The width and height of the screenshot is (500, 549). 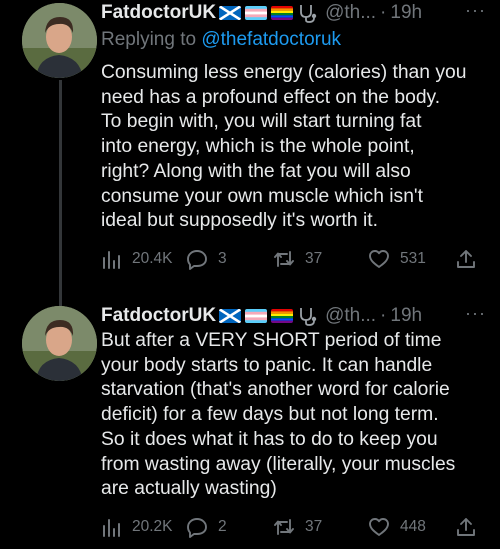 What do you see at coordinates (197, 528) in the screenshot?
I see `reply-icon` at bounding box center [197, 528].